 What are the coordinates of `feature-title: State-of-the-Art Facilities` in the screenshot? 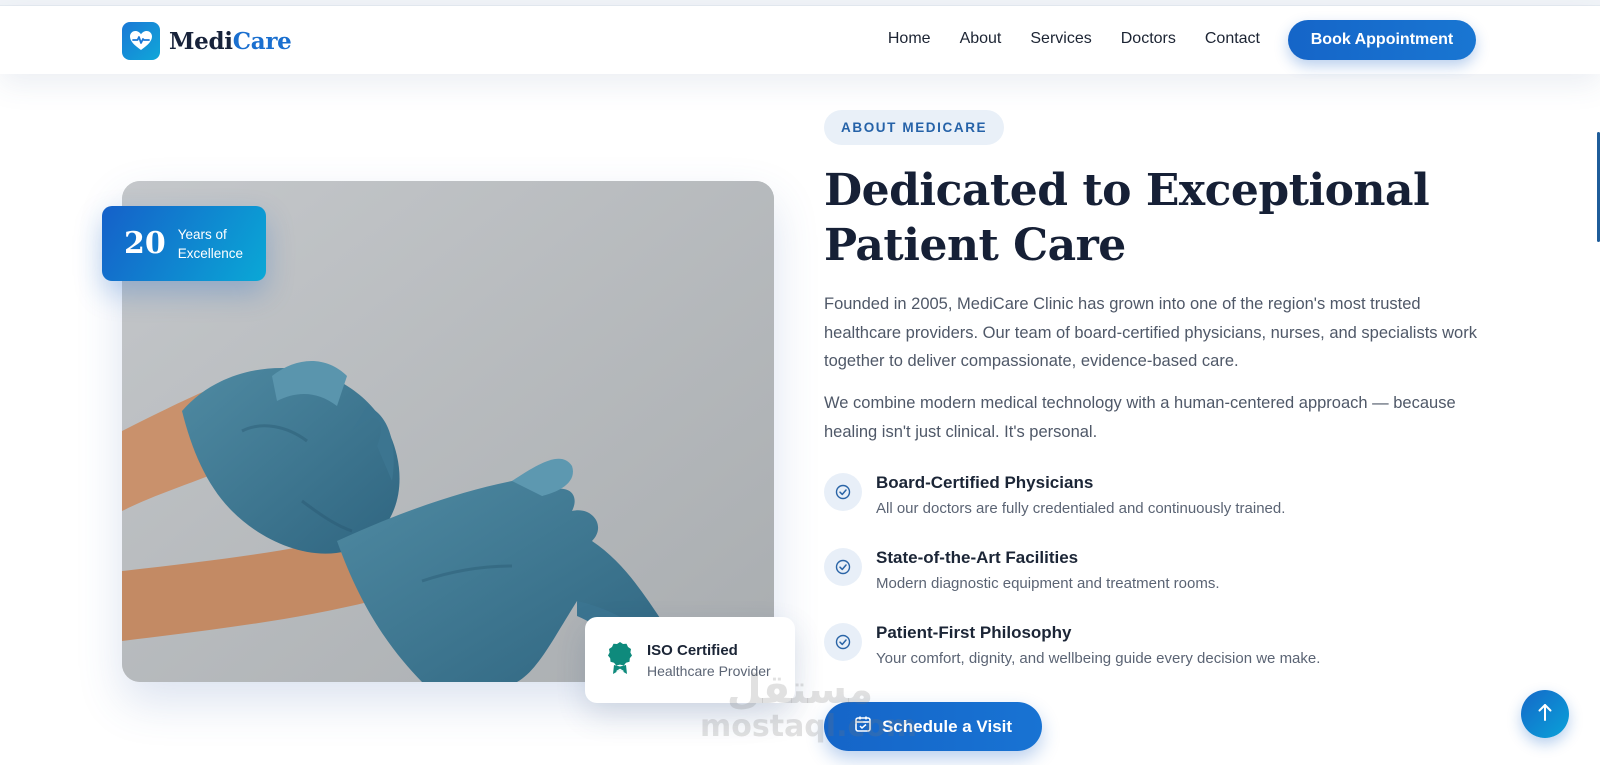 It's located at (977, 557).